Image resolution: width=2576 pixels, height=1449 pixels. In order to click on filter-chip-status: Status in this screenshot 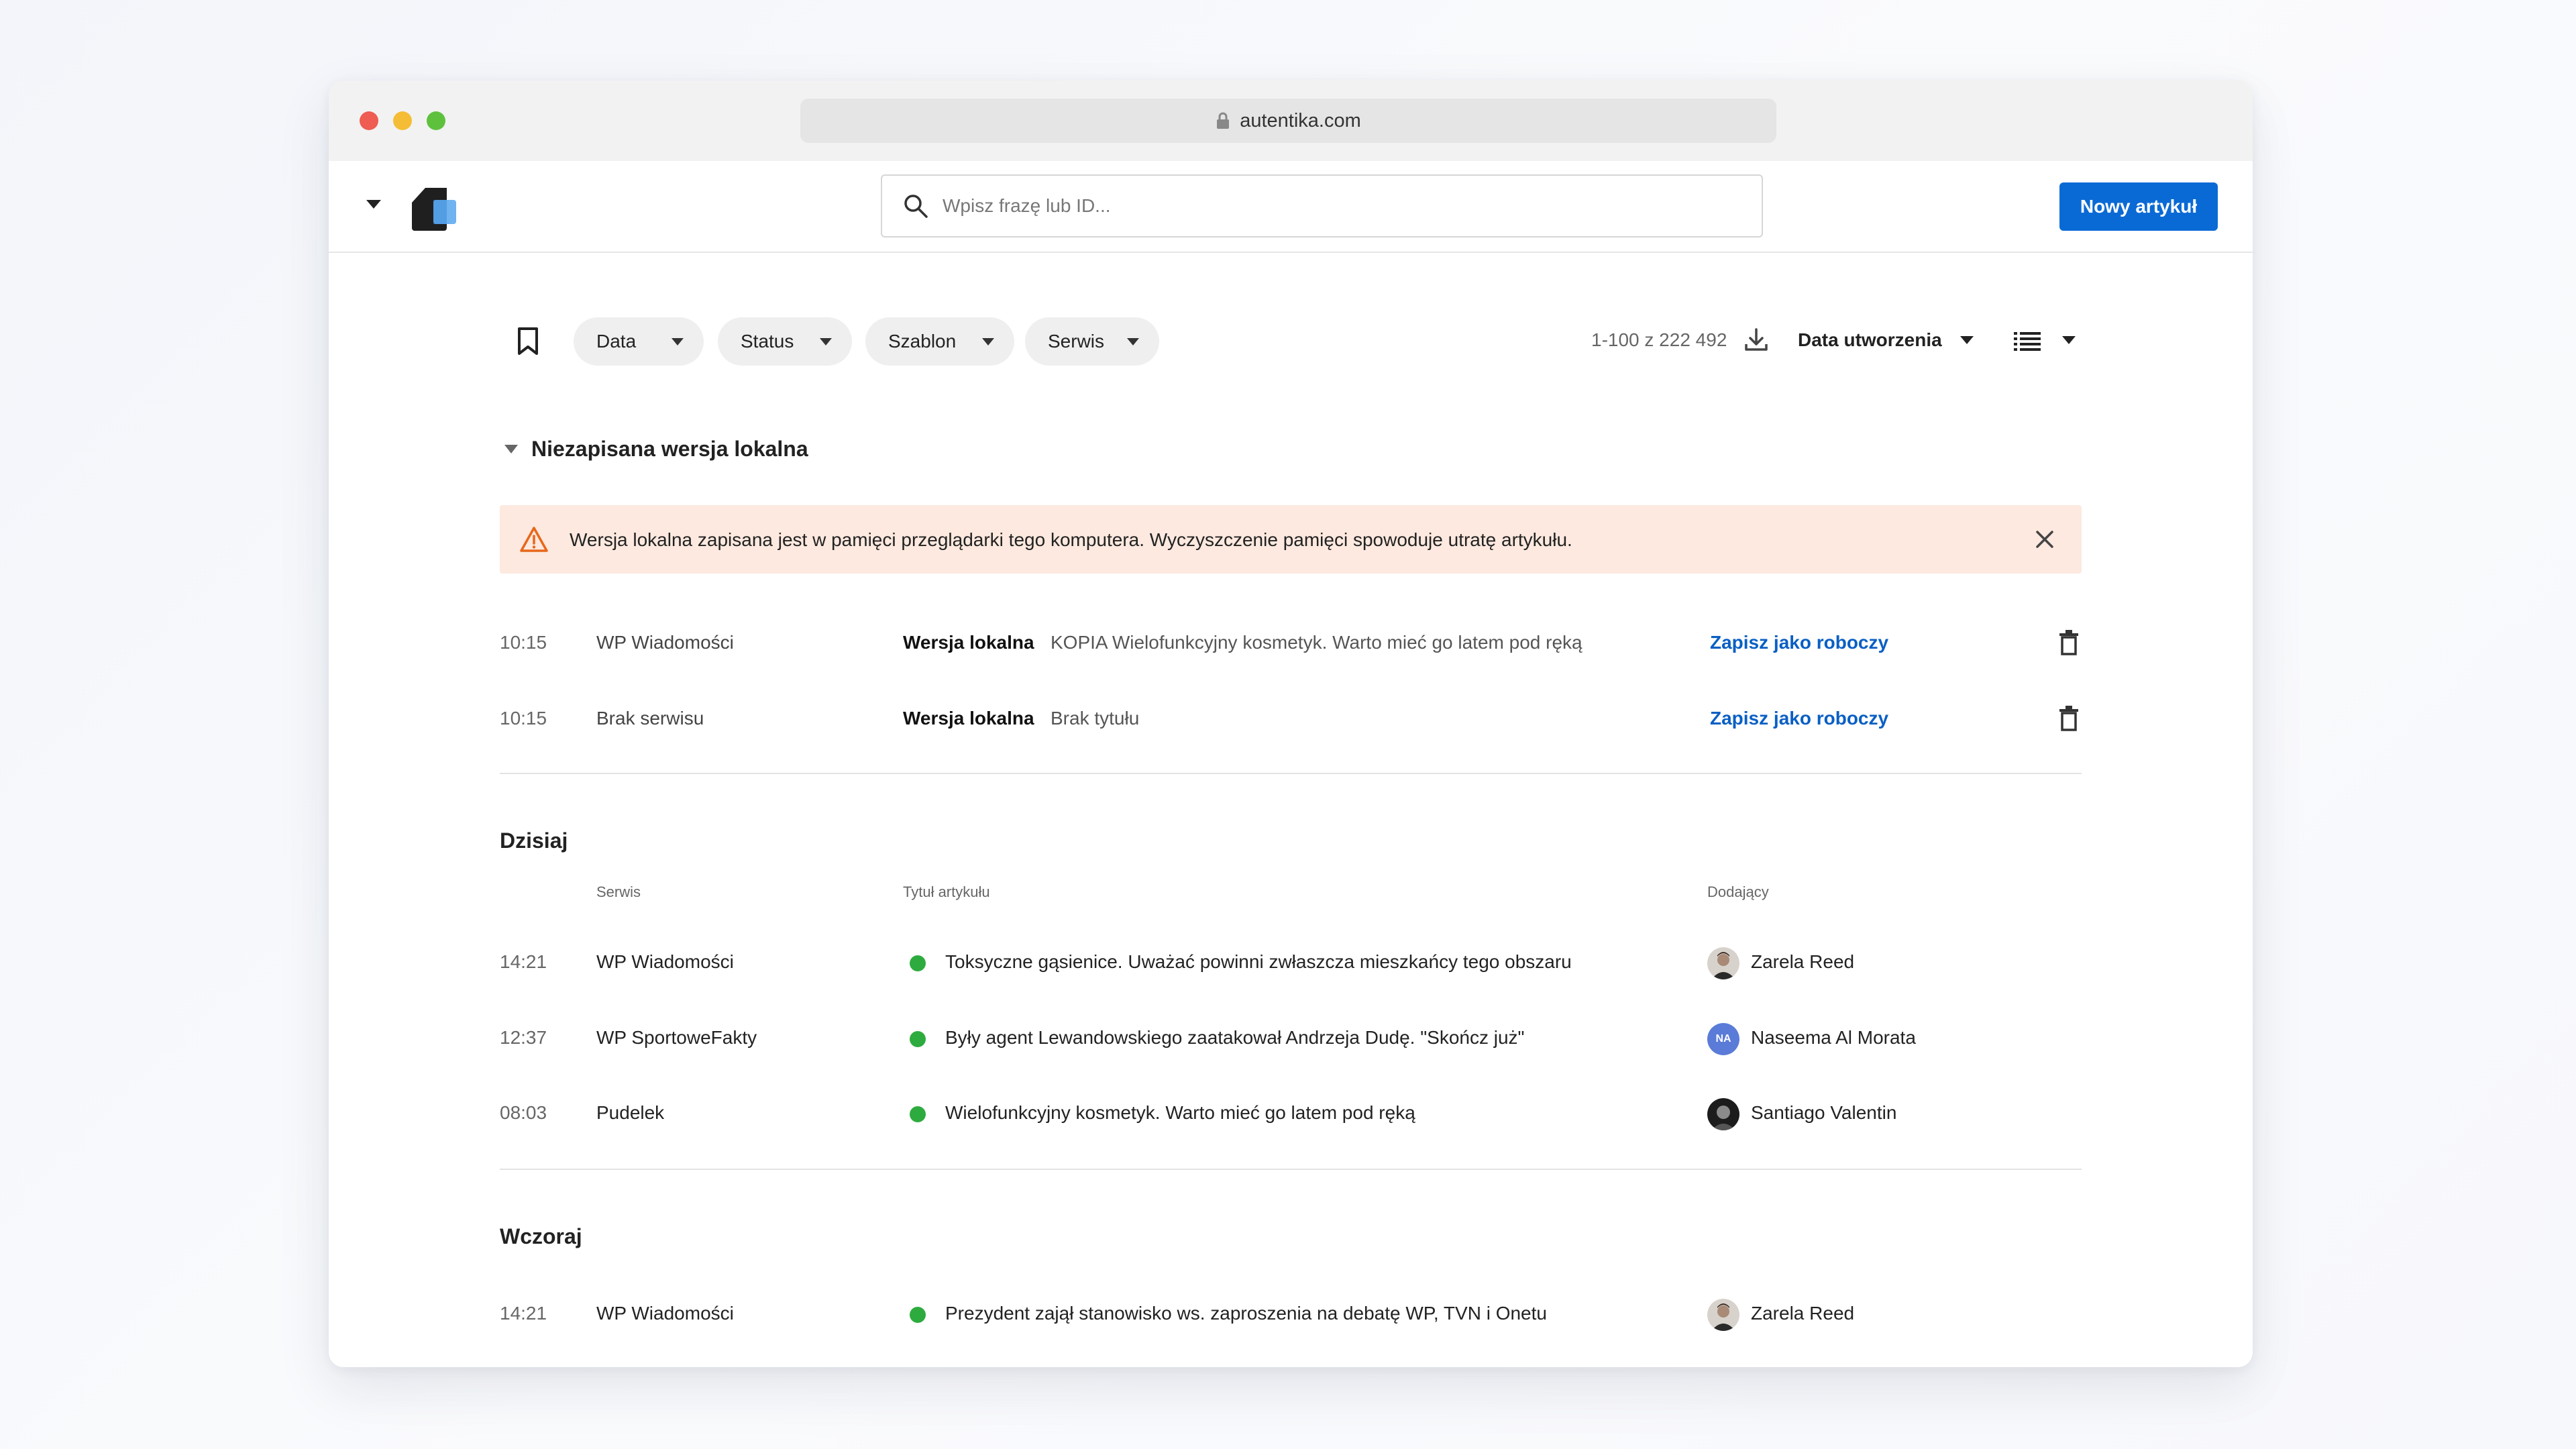, I will do `click(785, 341)`.